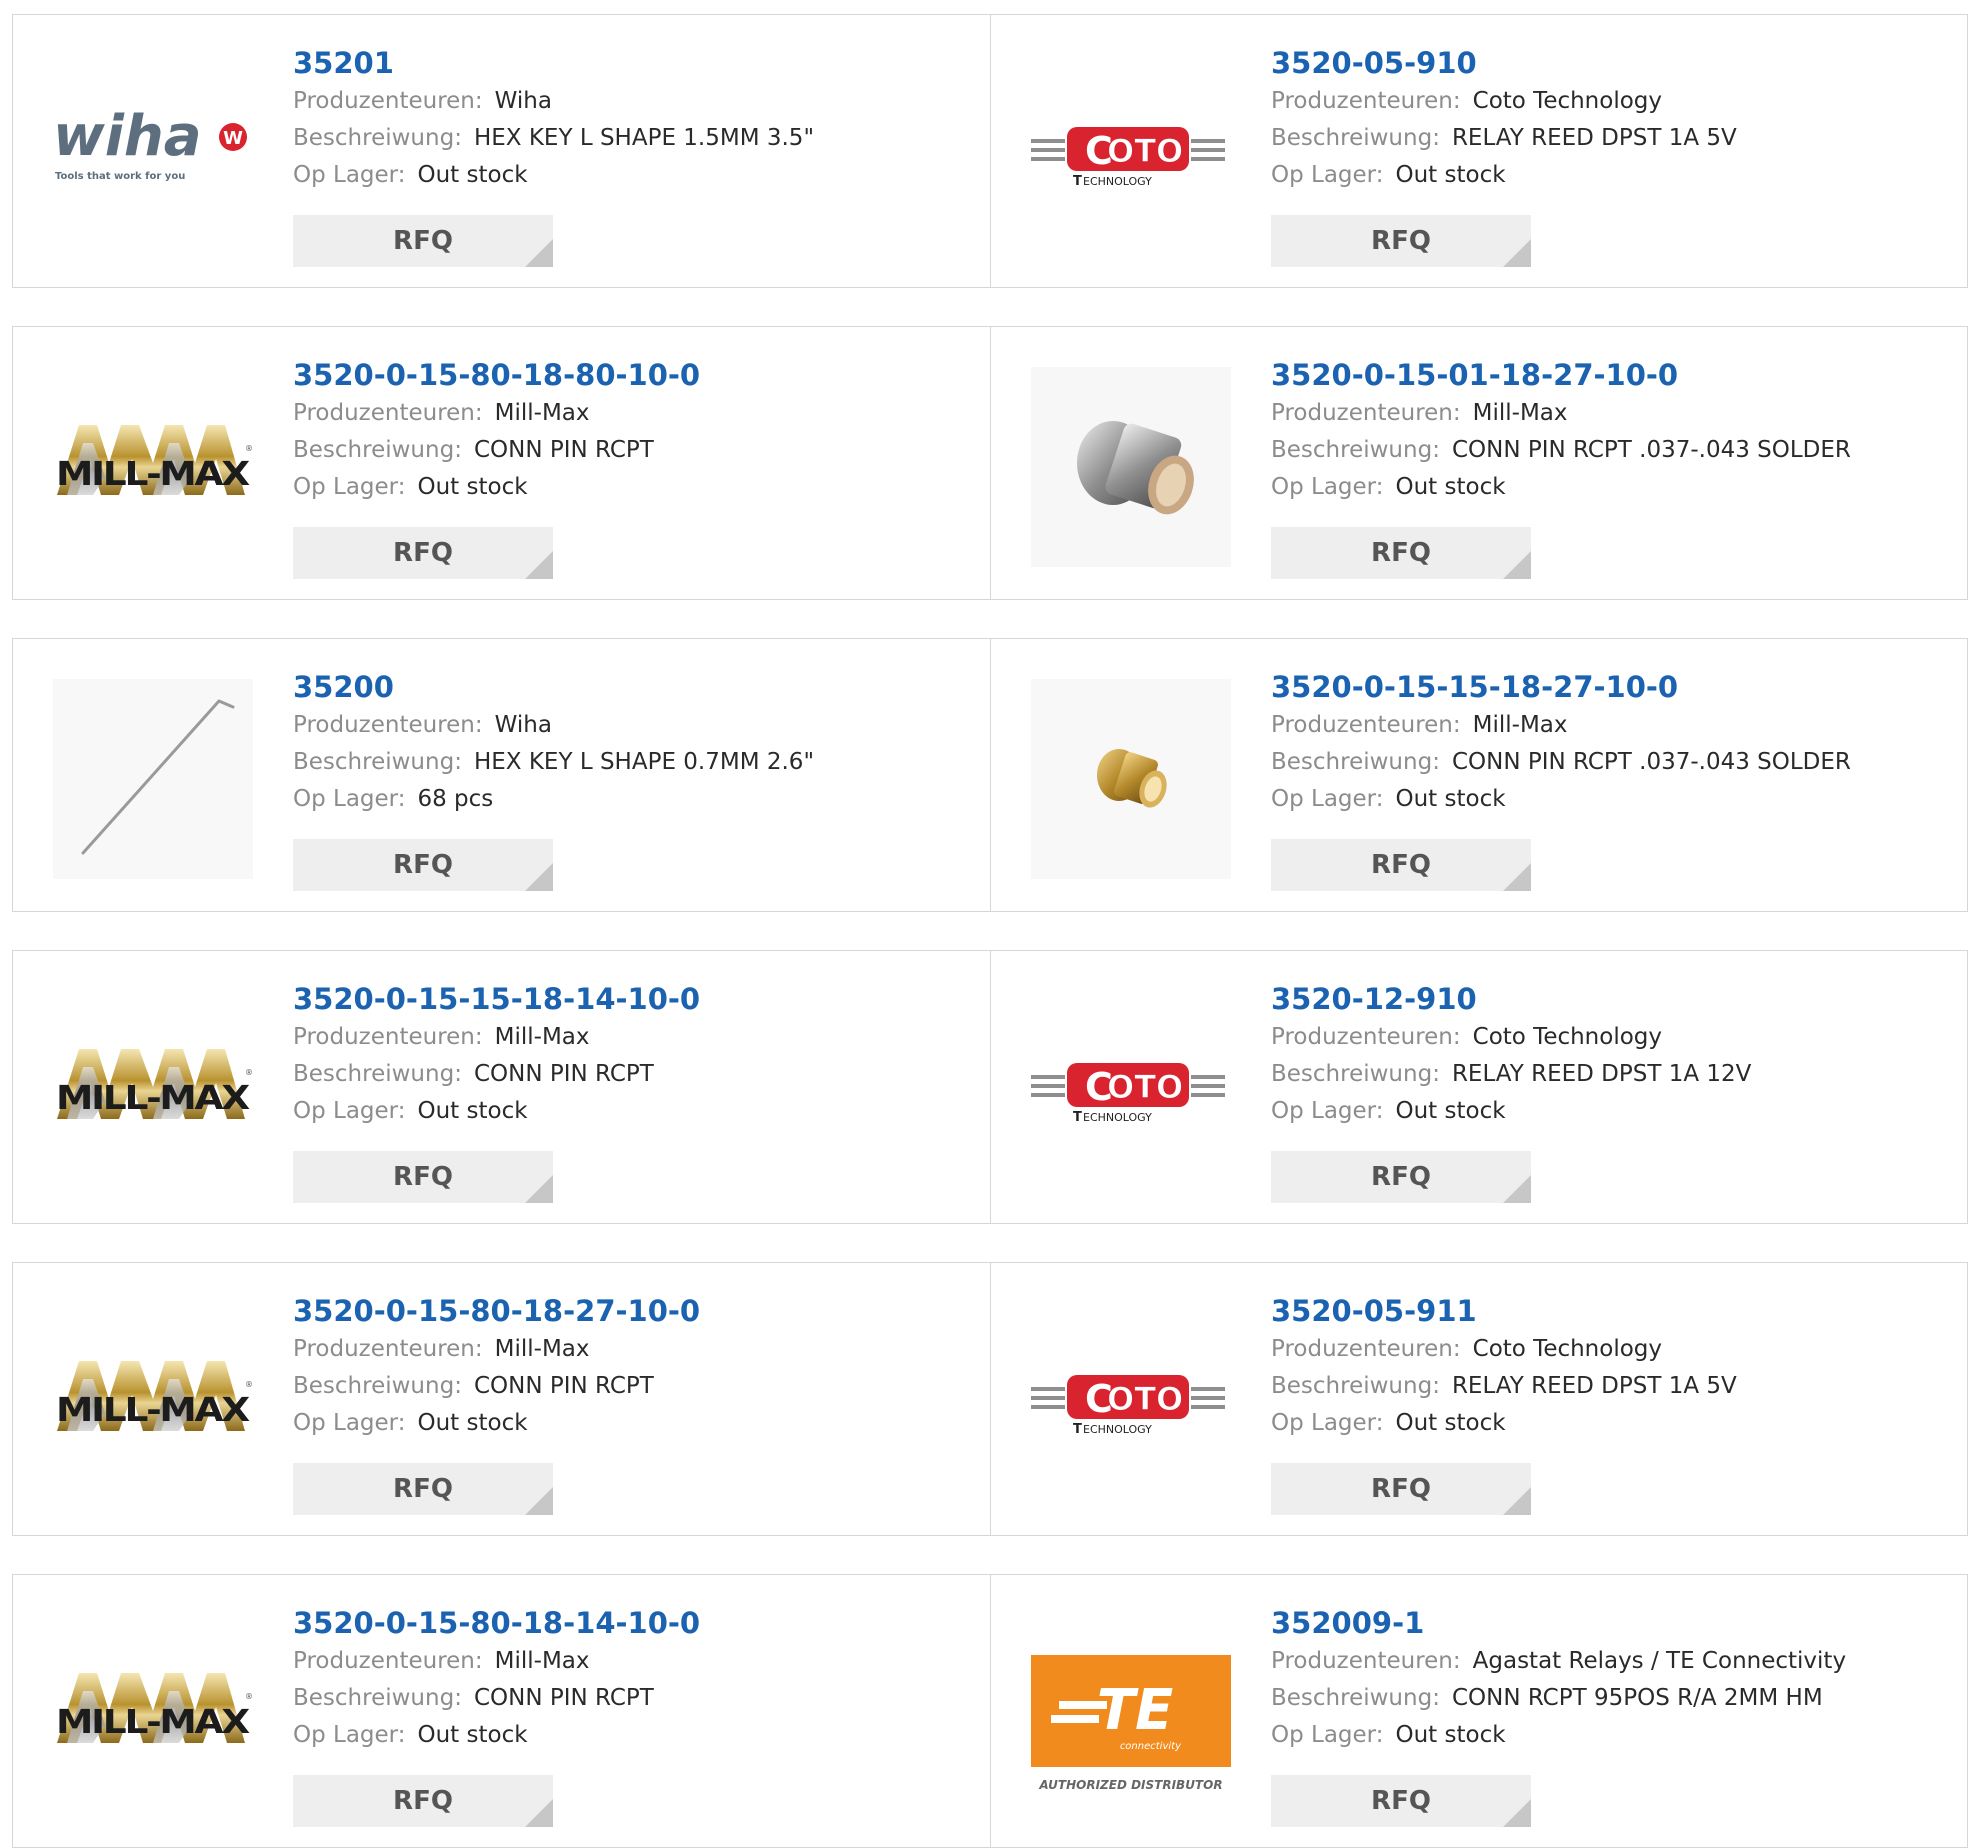 The image size is (1968, 1848). I want to click on millmax-logo: MILL-MAX®, so click(154, 1708).